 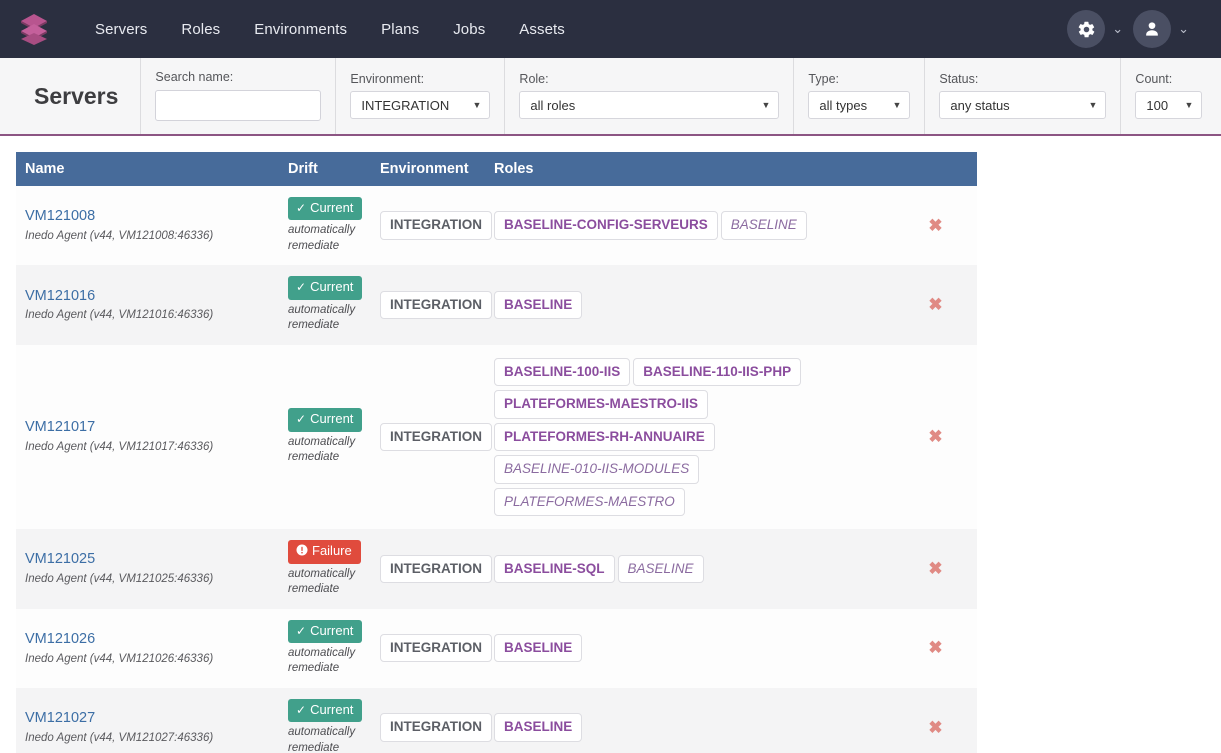 What do you see at coordinates (469, 29) in the screenshot?
I see `nav-link-jobs: Jobs` at bounding box center [469, 29].